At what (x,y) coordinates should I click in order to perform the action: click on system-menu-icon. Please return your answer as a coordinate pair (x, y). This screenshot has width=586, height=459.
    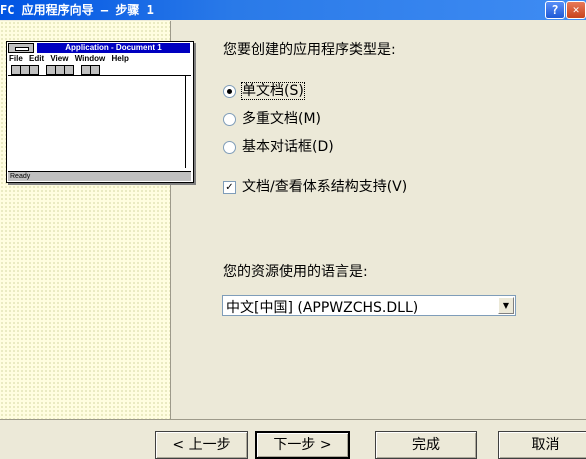
    Looking at the image, I should click on (21, 48).